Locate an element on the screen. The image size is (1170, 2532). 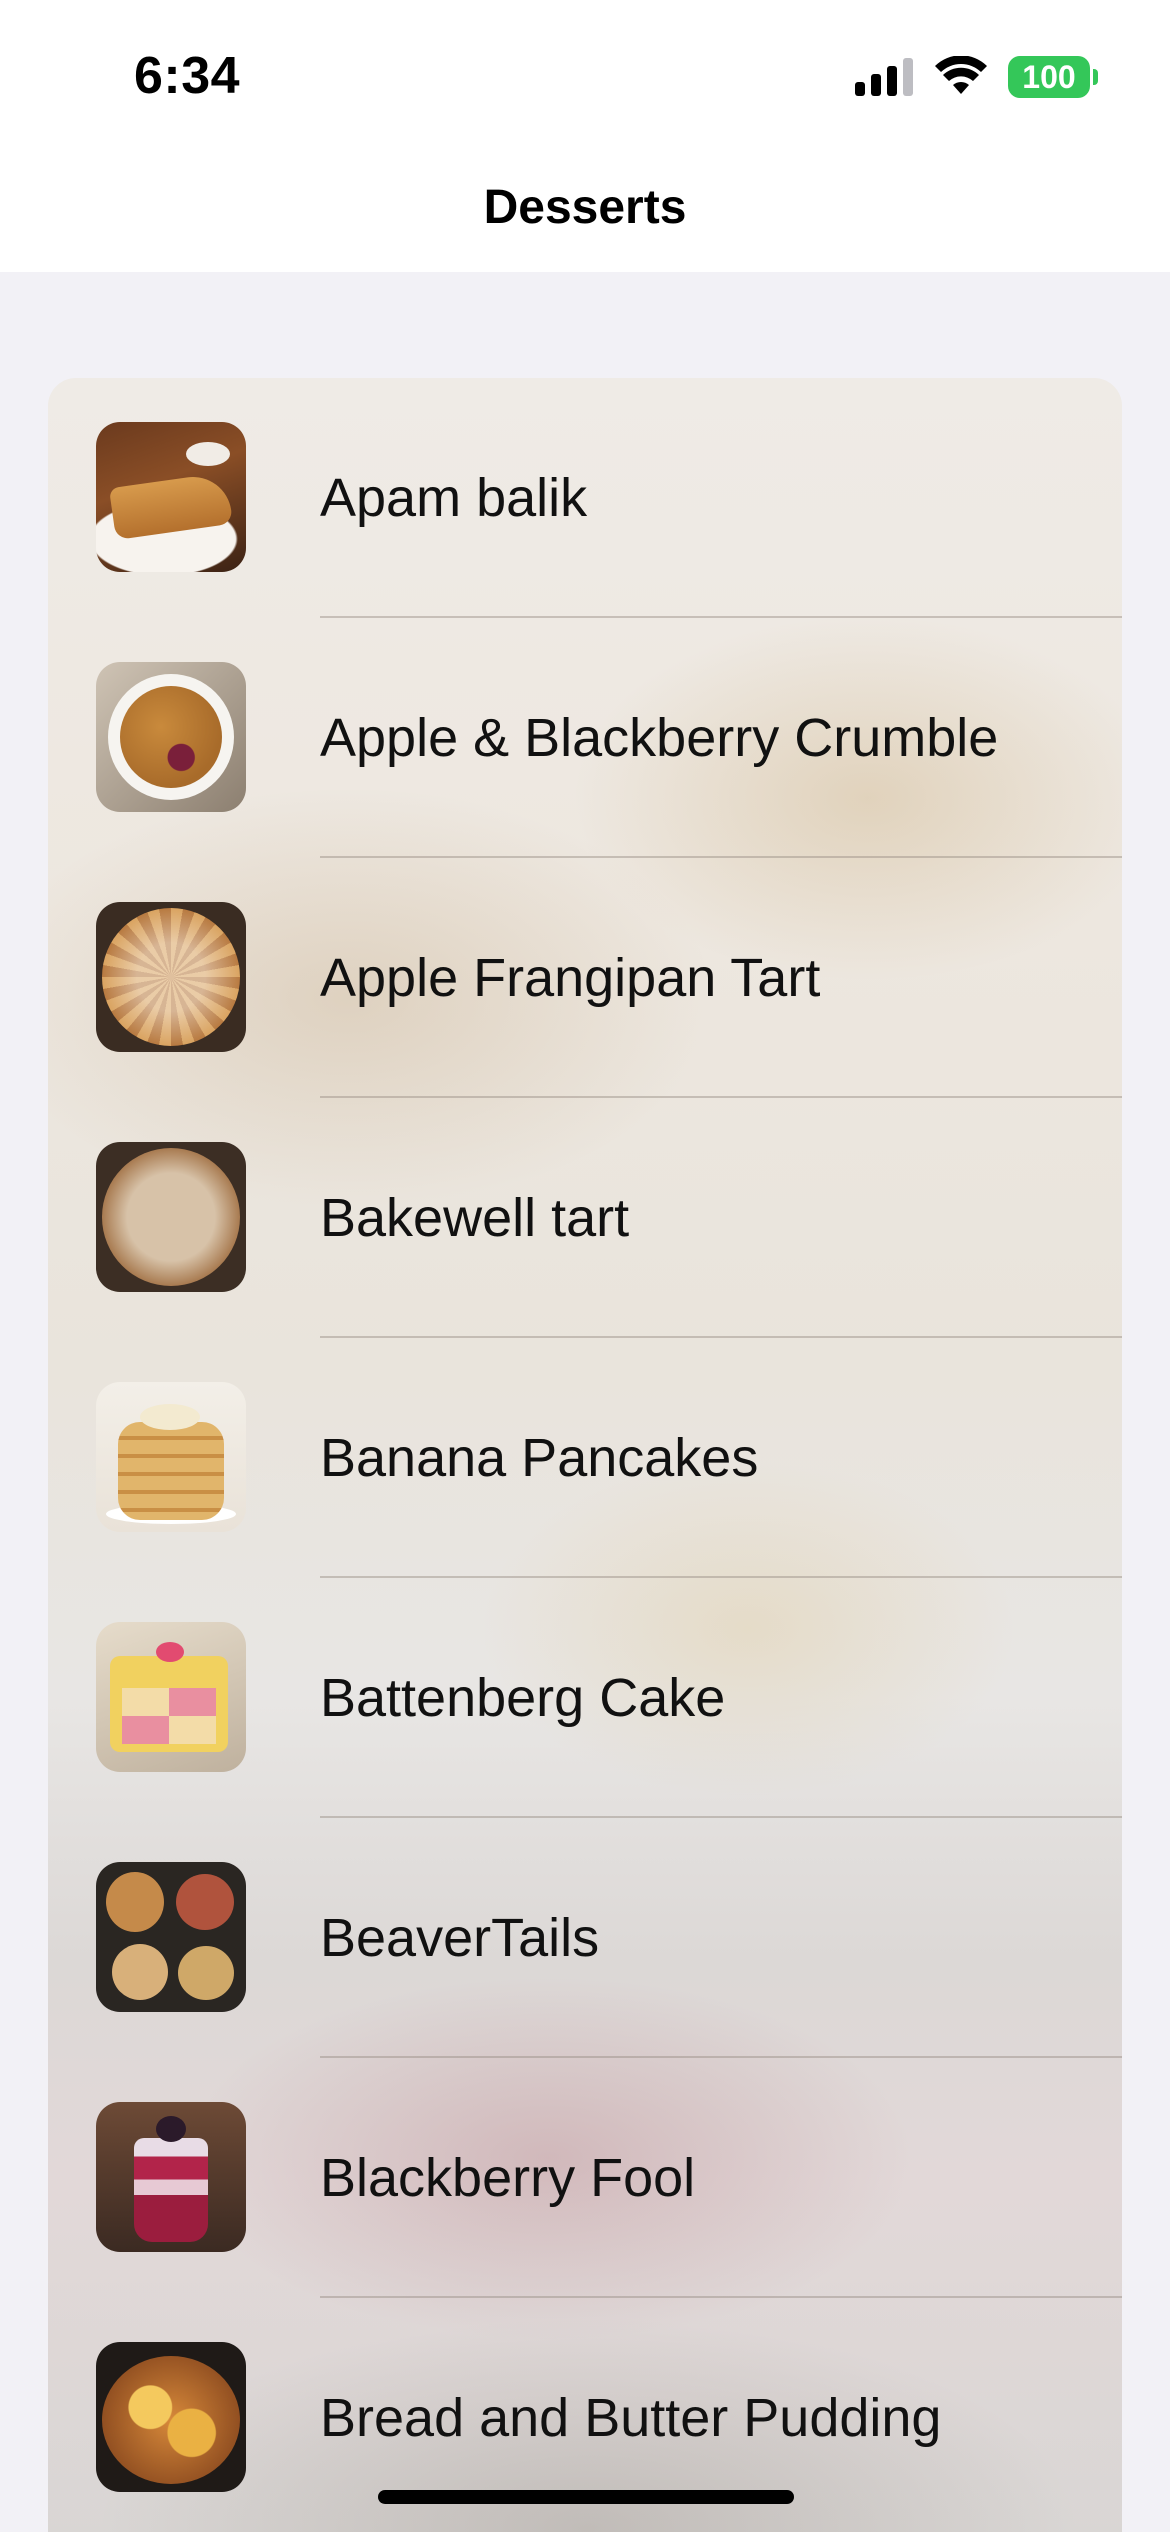
apam-balik-thumbnail is located at coordinates (171, 497).